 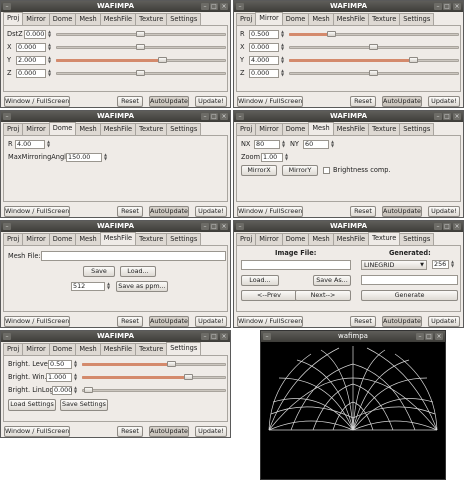 I want to click on generate-button: Generate, so click(x=409, y=295).